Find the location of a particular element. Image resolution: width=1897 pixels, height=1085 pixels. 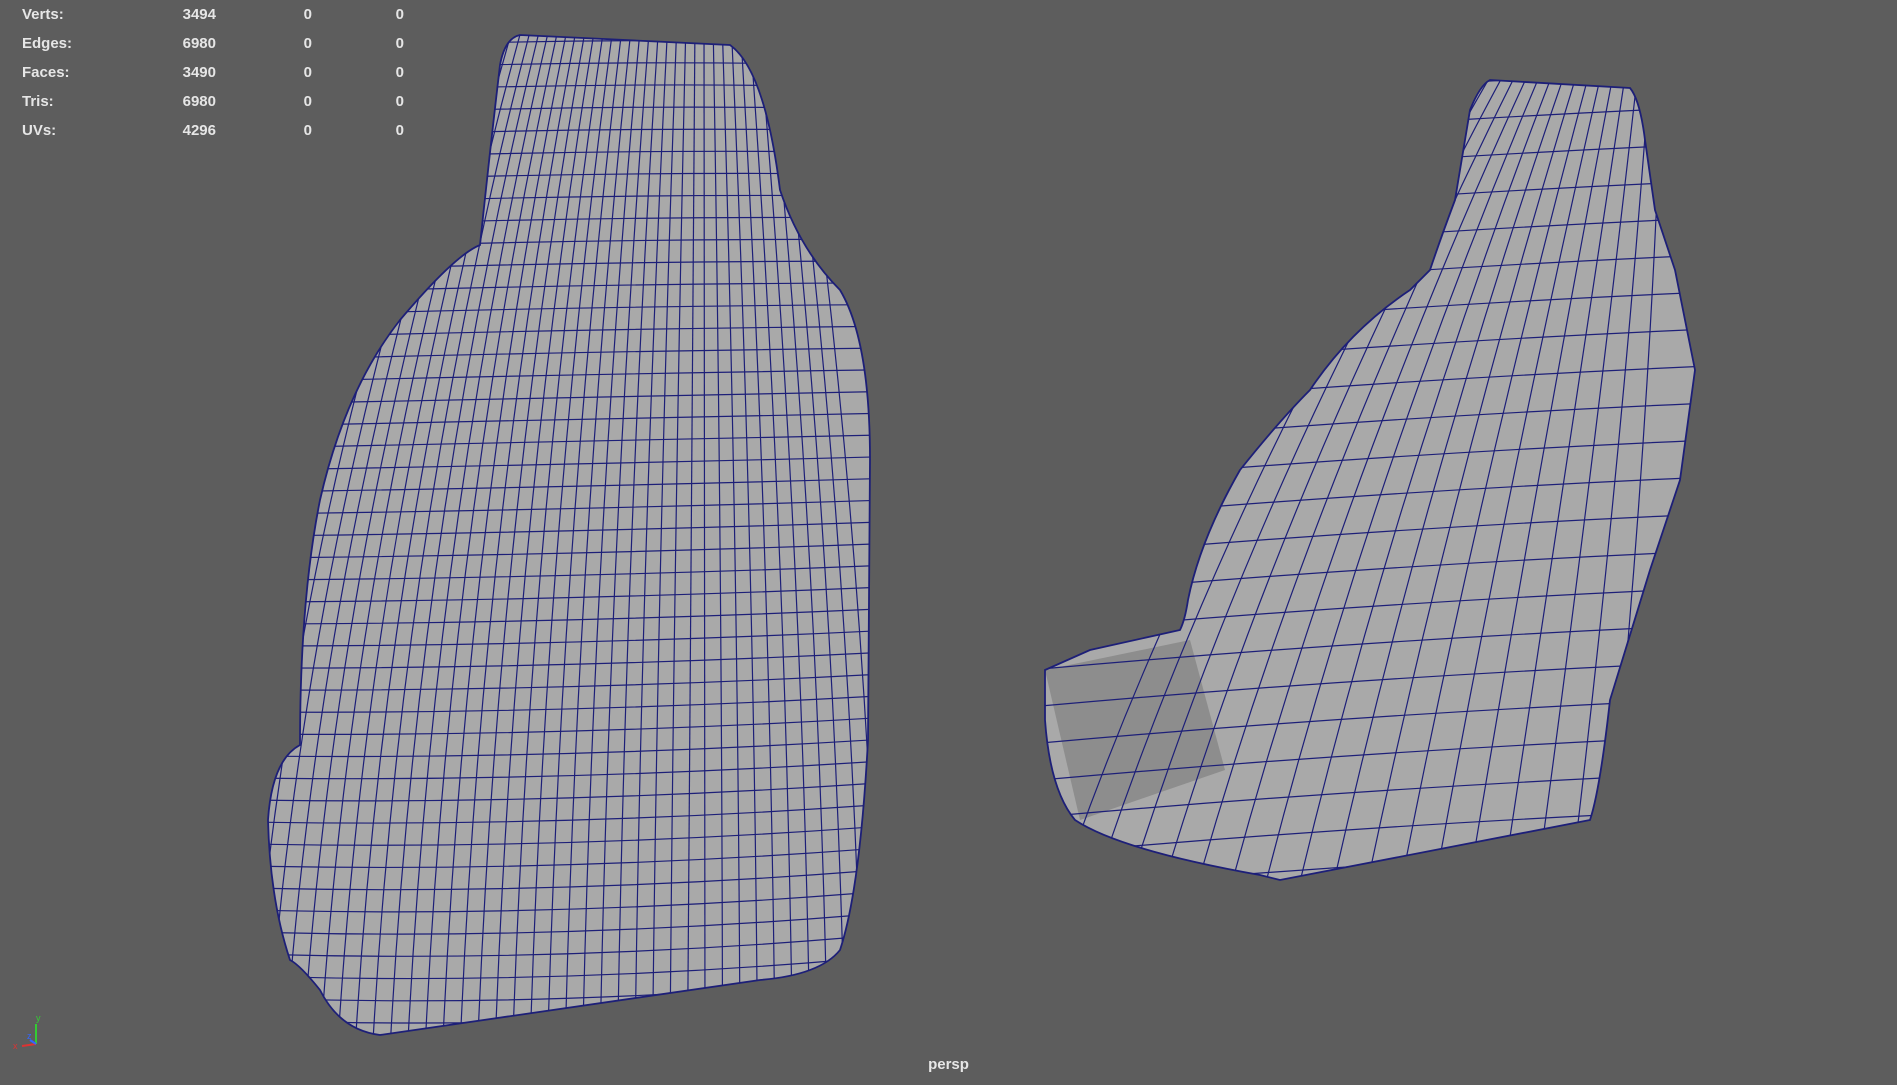

hud-value: 3490 is located at coordinates (199, 72).